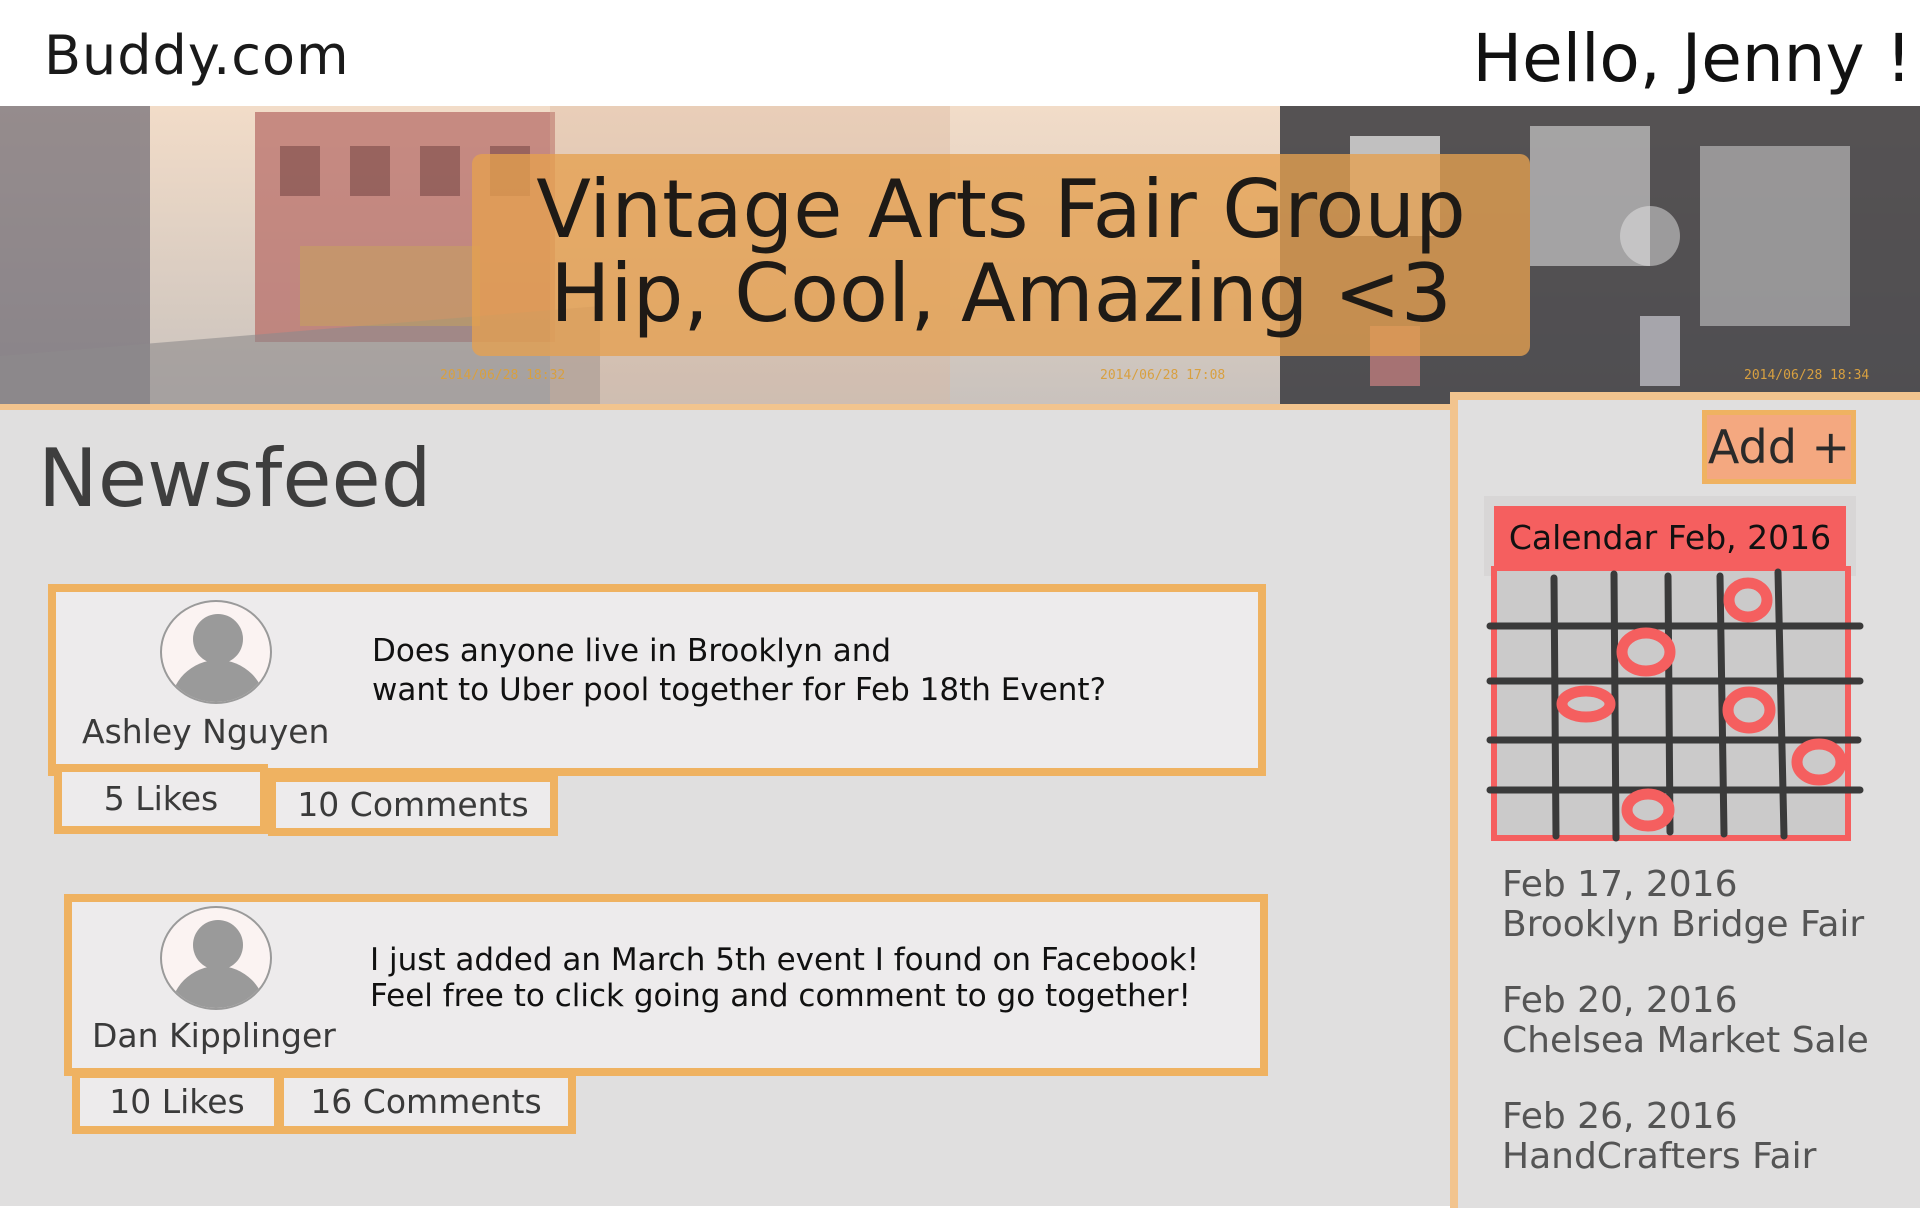 The width and height of the screenshot is (1920, 1208). I want to click on post-author: Dan Kipplinger, so click(214, 1035).